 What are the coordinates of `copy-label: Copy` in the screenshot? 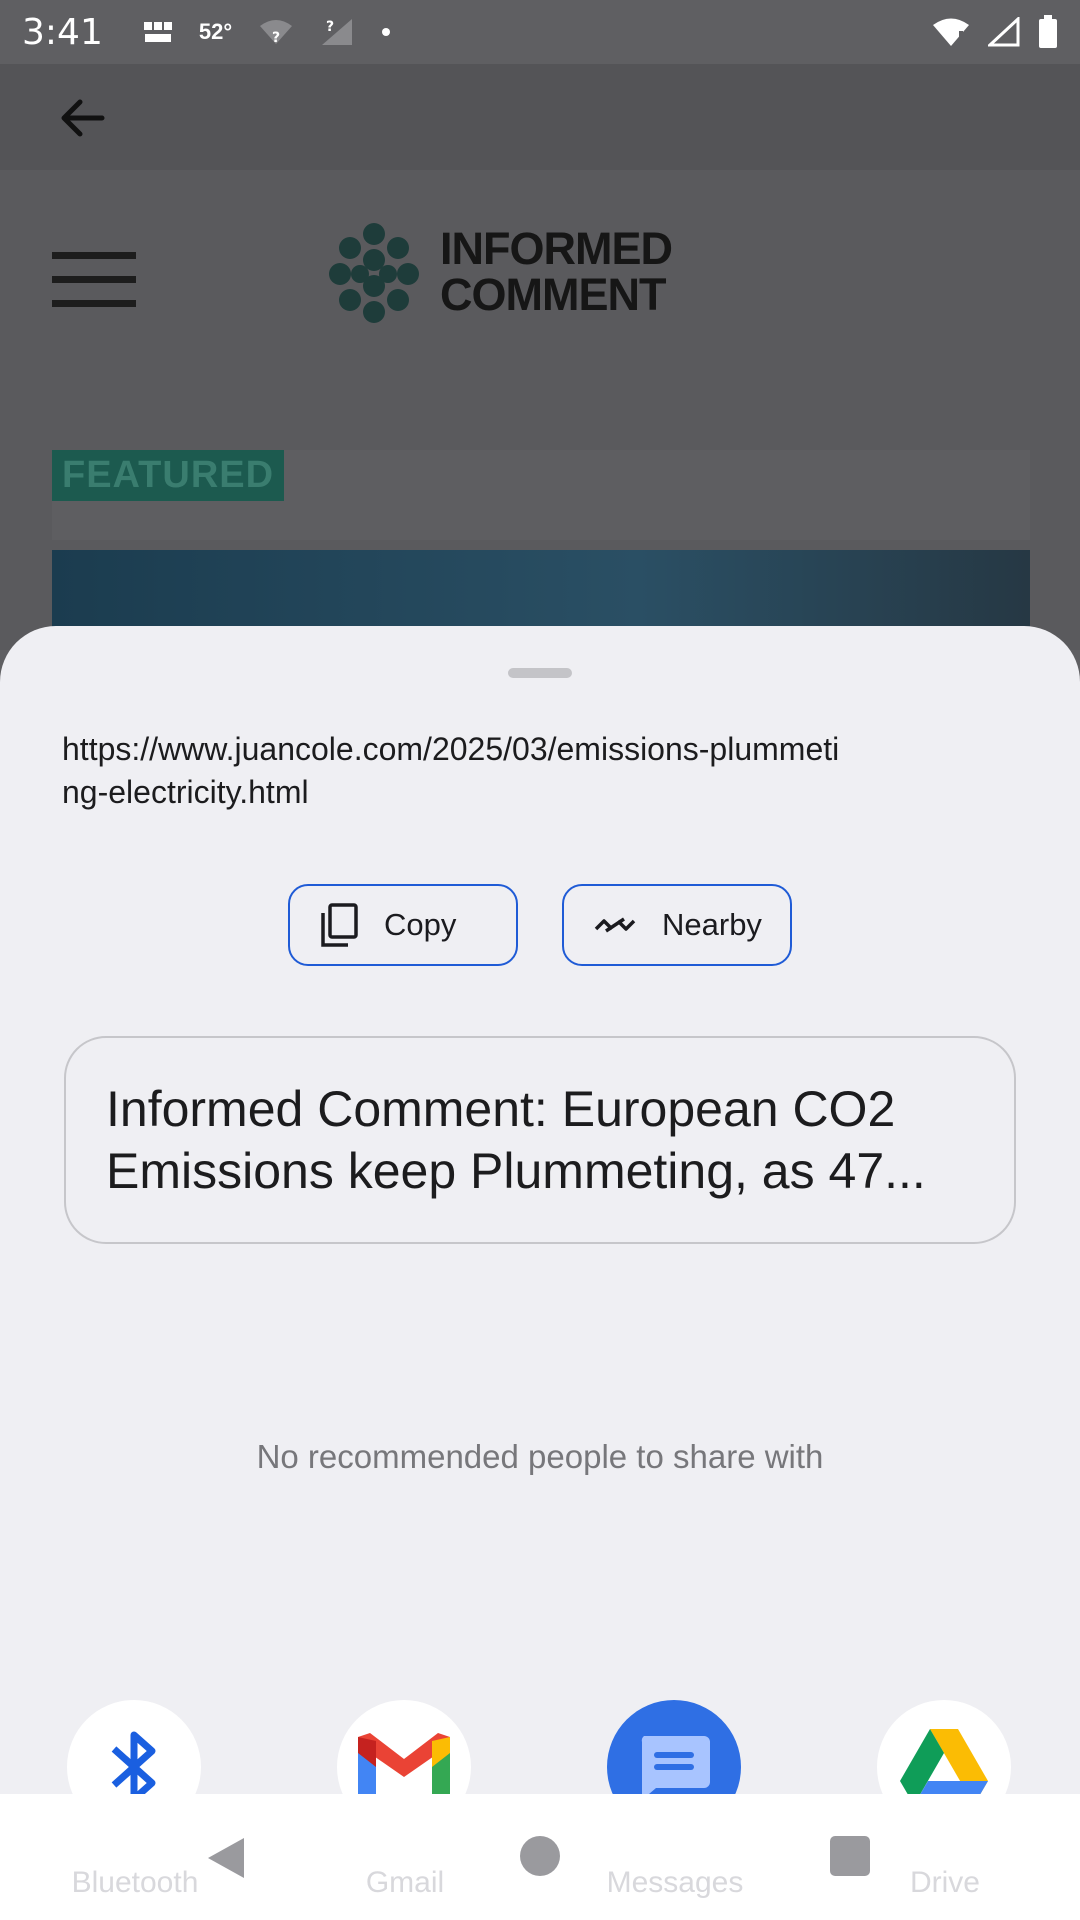 It's located at (420, 924).